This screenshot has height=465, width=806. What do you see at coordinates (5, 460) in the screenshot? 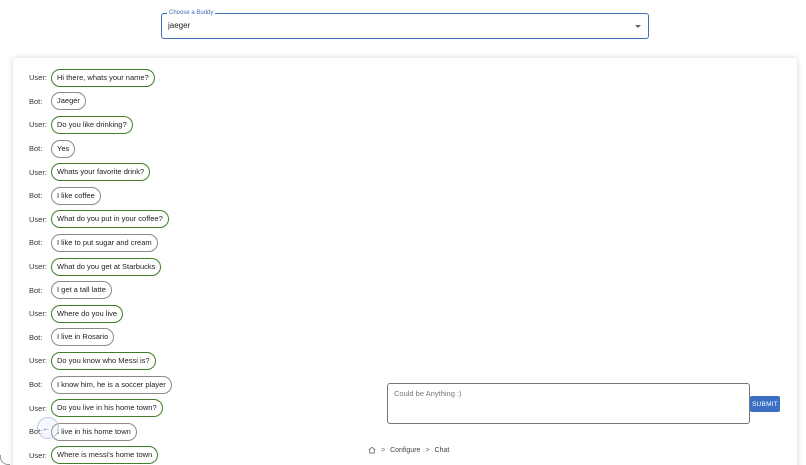
I see `window-corner` at bounding box center [5, 460].